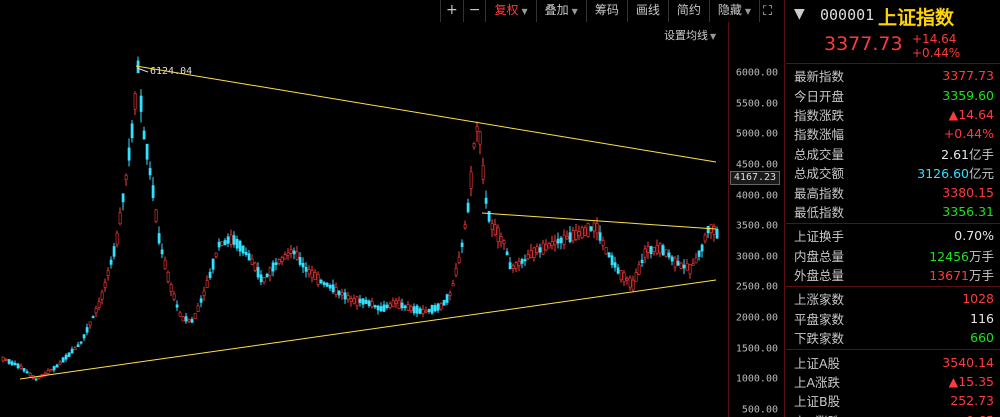  I want to click on quote-row-number: 13671, so click(949, 276).